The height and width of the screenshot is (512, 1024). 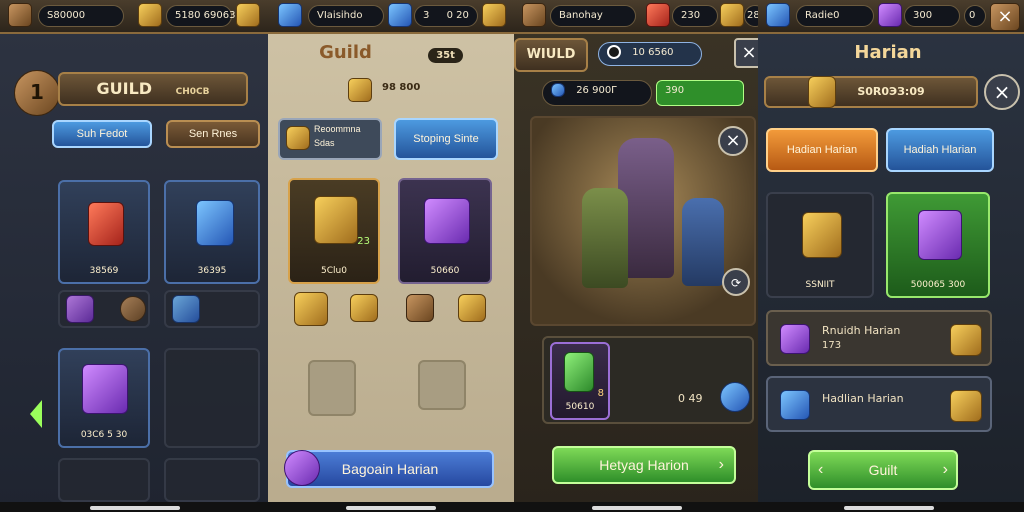 What do you see at coordinates (302, 468) in the screenshot?
I see `sword-icon` at bounding box center [302, 468].